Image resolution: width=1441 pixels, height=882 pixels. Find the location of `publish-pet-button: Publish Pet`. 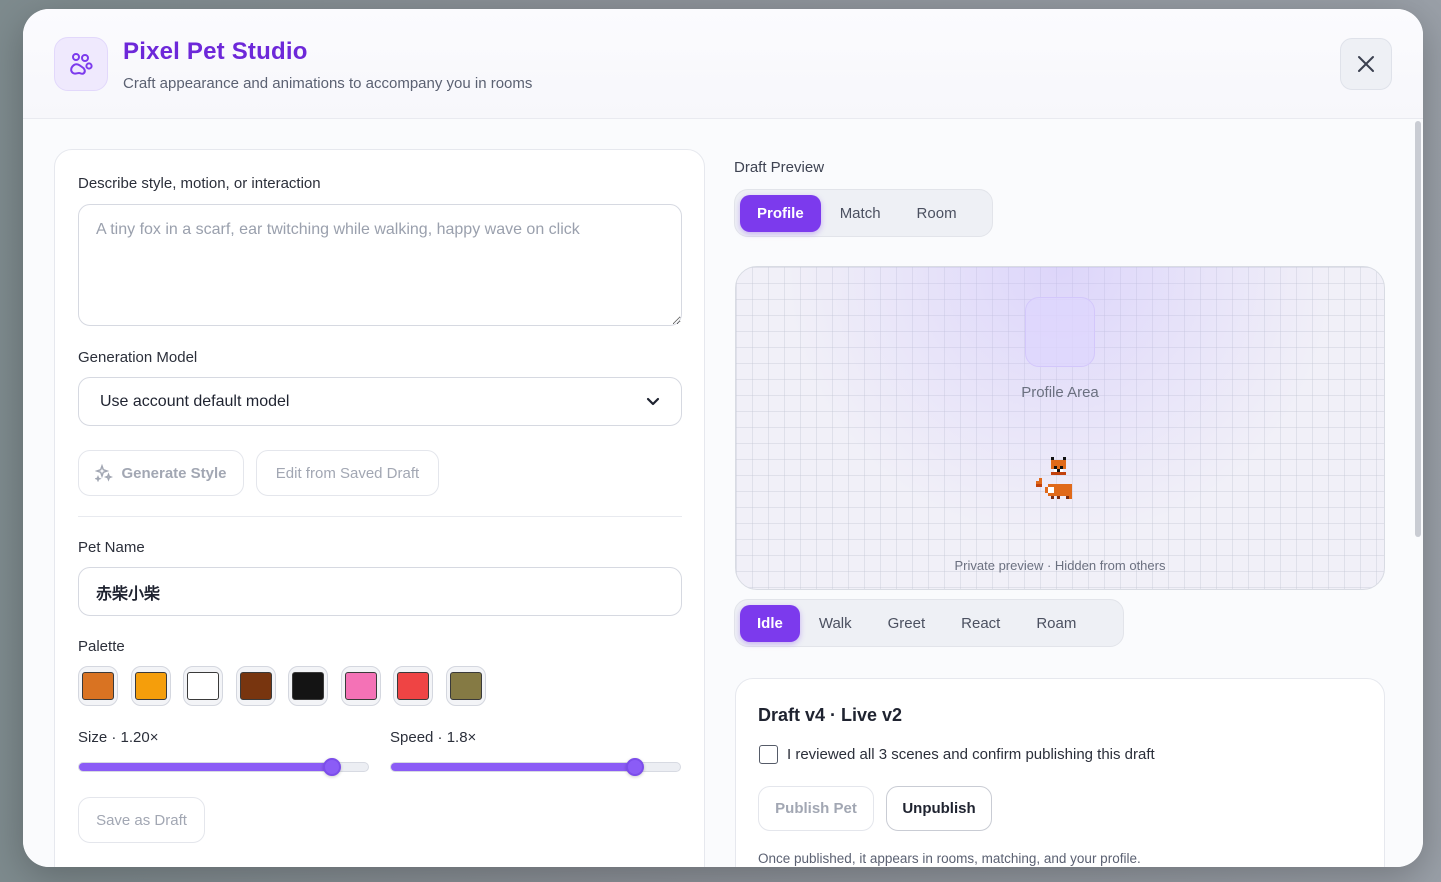

publish-pet-button: Publish Pet is located at coordinates (816, 808).